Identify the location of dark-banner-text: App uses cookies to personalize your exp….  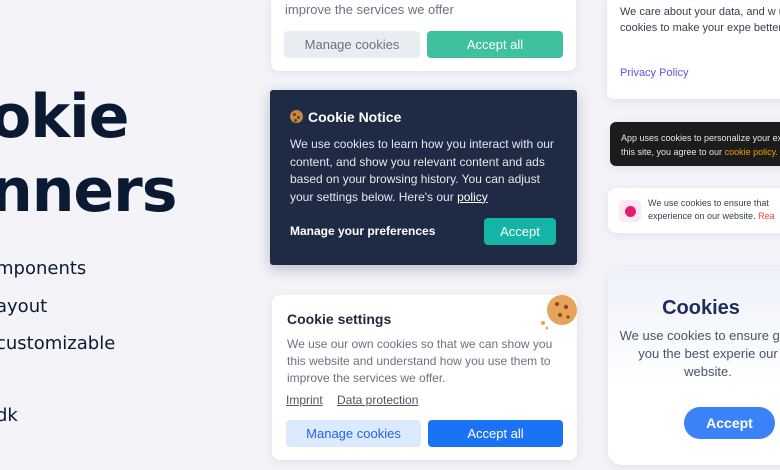
(700, 145).